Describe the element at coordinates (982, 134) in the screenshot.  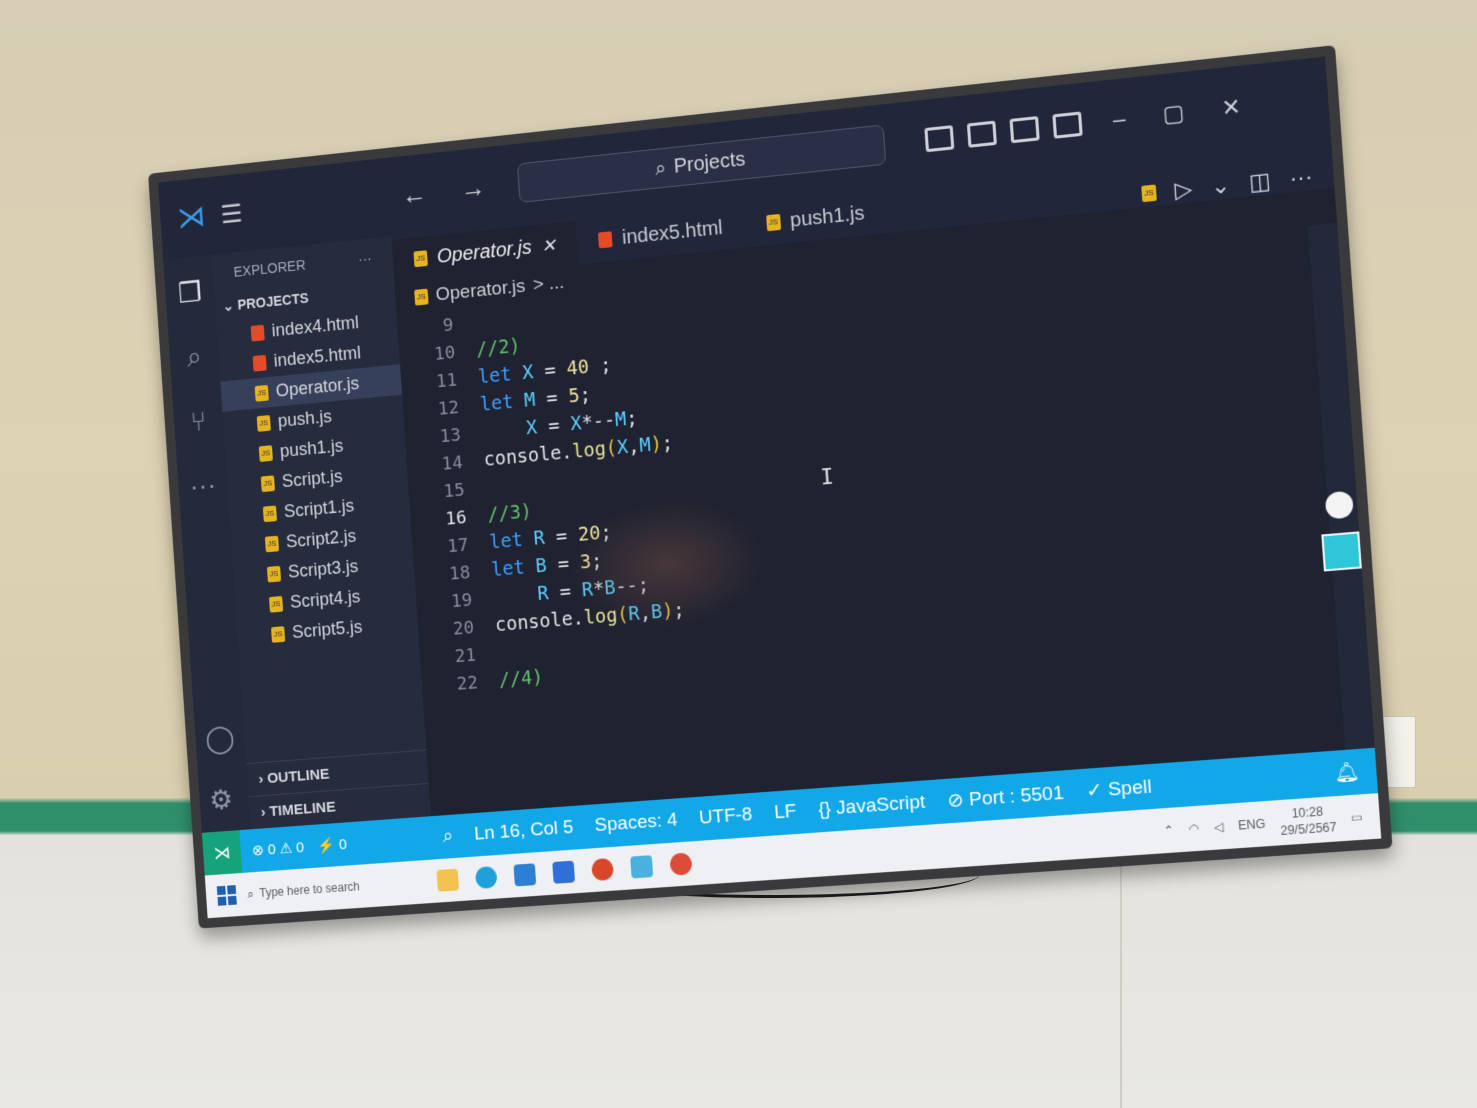
I see `toggle-panel-icon` at that location.